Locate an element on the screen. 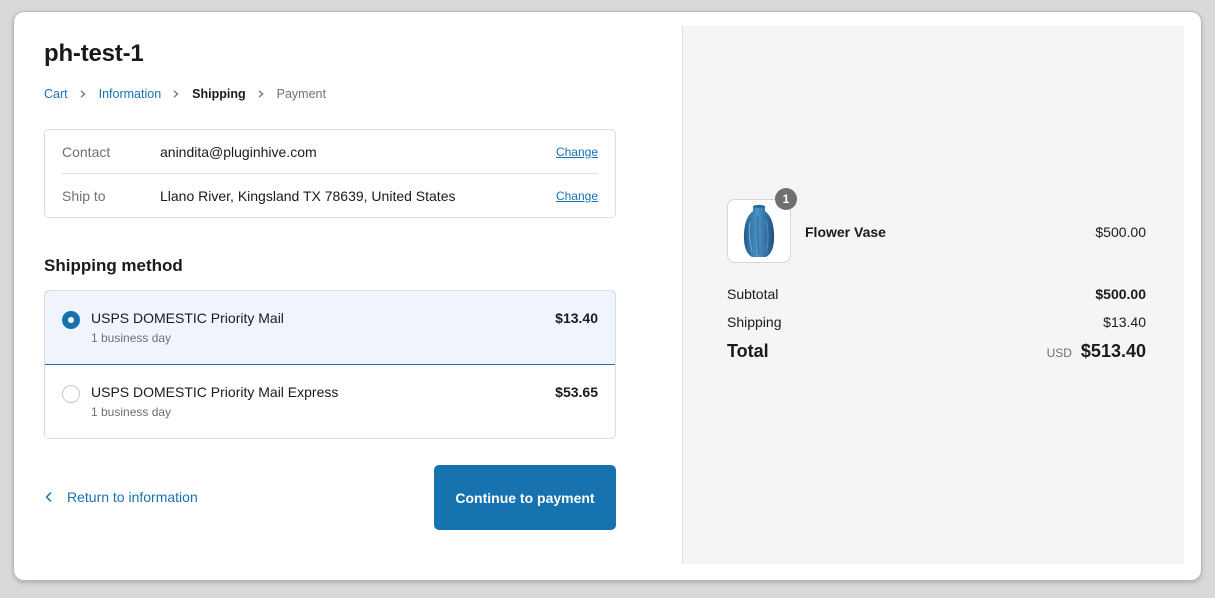 The height and width of the screenshot is (598, 1215). total-amount-group: USD $513.40 is located at coordinates (1096, 351).